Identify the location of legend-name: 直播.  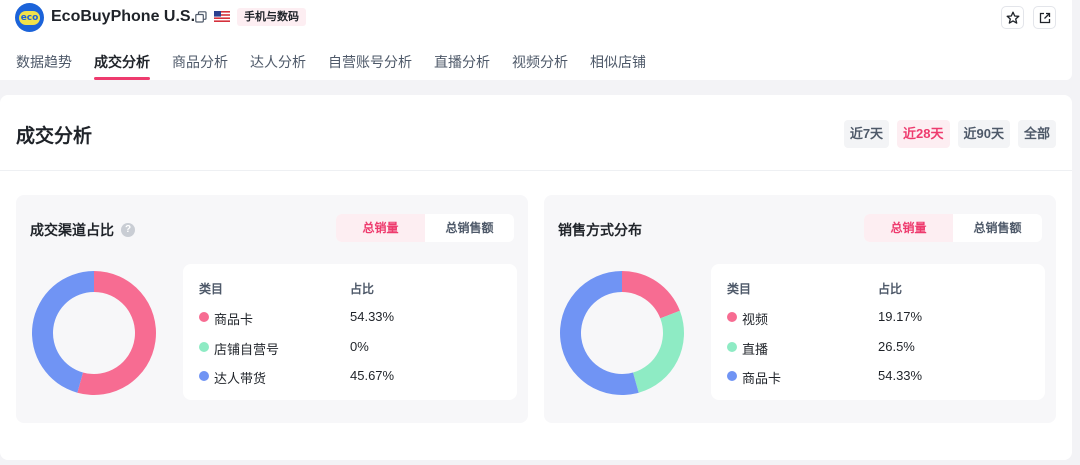
(755, 349).